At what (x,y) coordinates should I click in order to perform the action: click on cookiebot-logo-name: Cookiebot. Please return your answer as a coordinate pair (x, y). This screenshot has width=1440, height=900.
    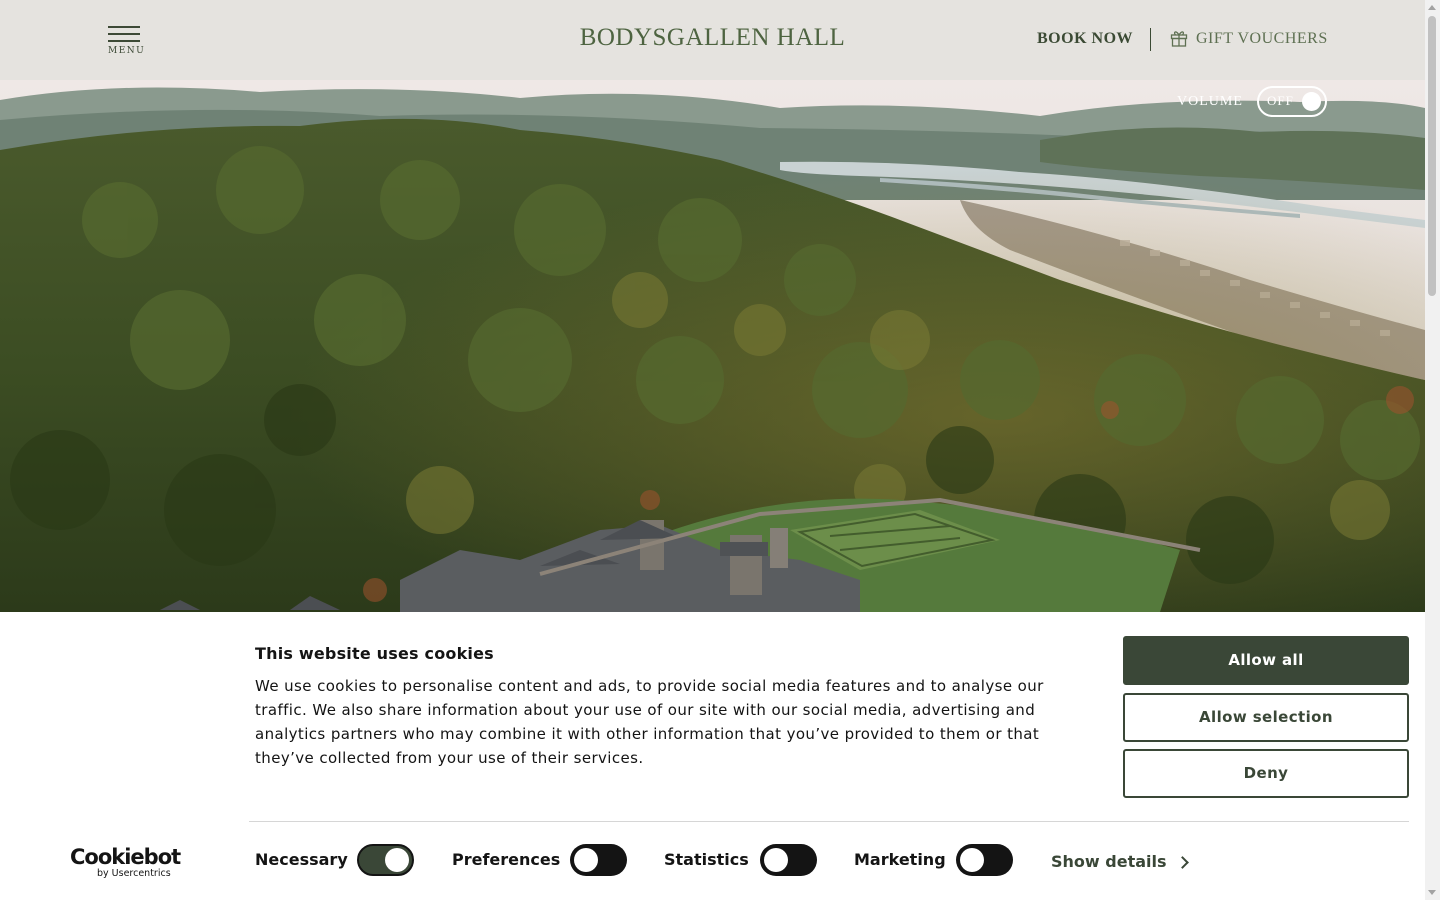
    Looking at the image, I should click on (125, 857).